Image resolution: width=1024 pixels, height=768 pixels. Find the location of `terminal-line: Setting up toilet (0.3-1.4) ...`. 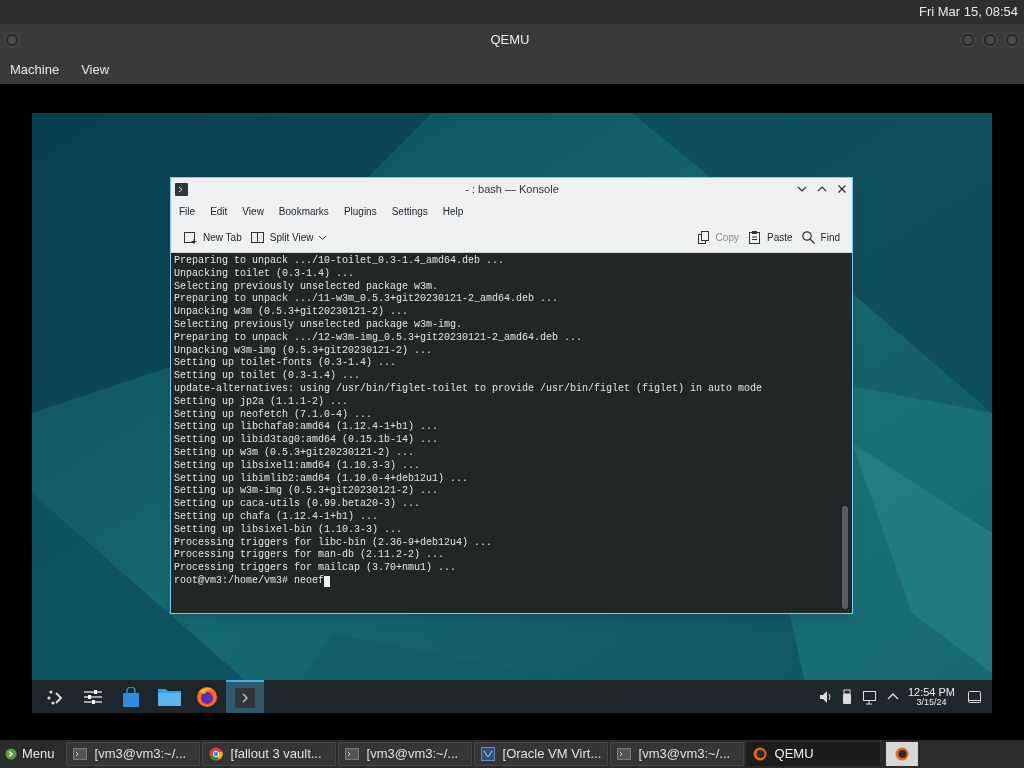

terminal-line: Setting up toilet (0.3-1.4) ... is located at coordinates (268, 376).